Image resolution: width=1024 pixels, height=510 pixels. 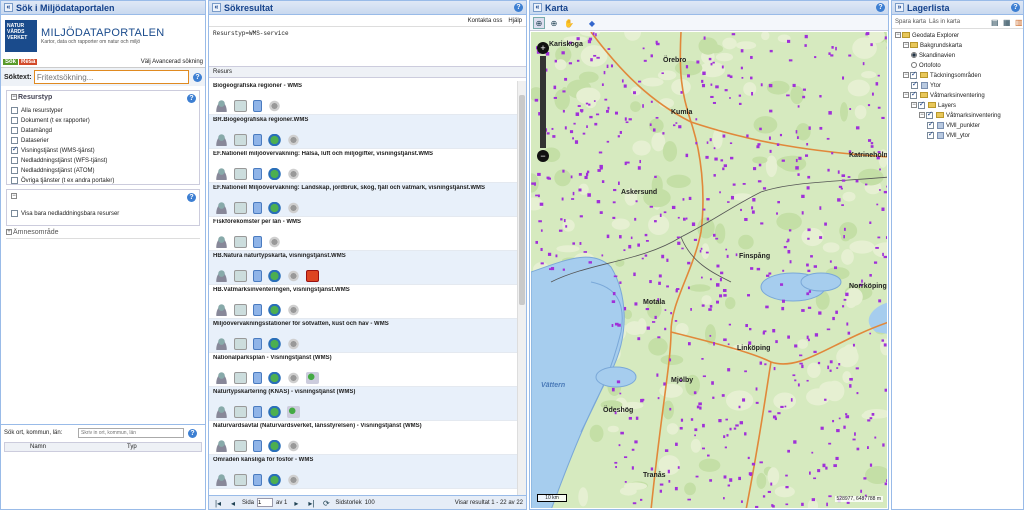 What do you see at coordinates (370, 503) in the screenshot?
I see `pagesize-value: 100` at bounding box center [370, 503].